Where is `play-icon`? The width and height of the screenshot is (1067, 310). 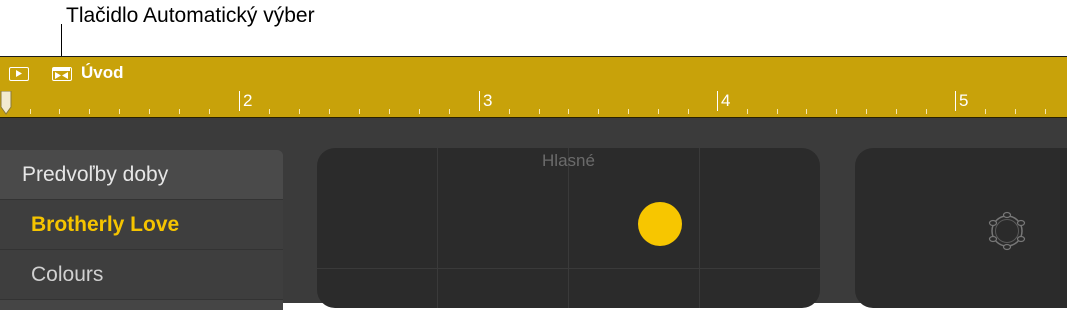 play-icon is located at coordinates (19, 73).